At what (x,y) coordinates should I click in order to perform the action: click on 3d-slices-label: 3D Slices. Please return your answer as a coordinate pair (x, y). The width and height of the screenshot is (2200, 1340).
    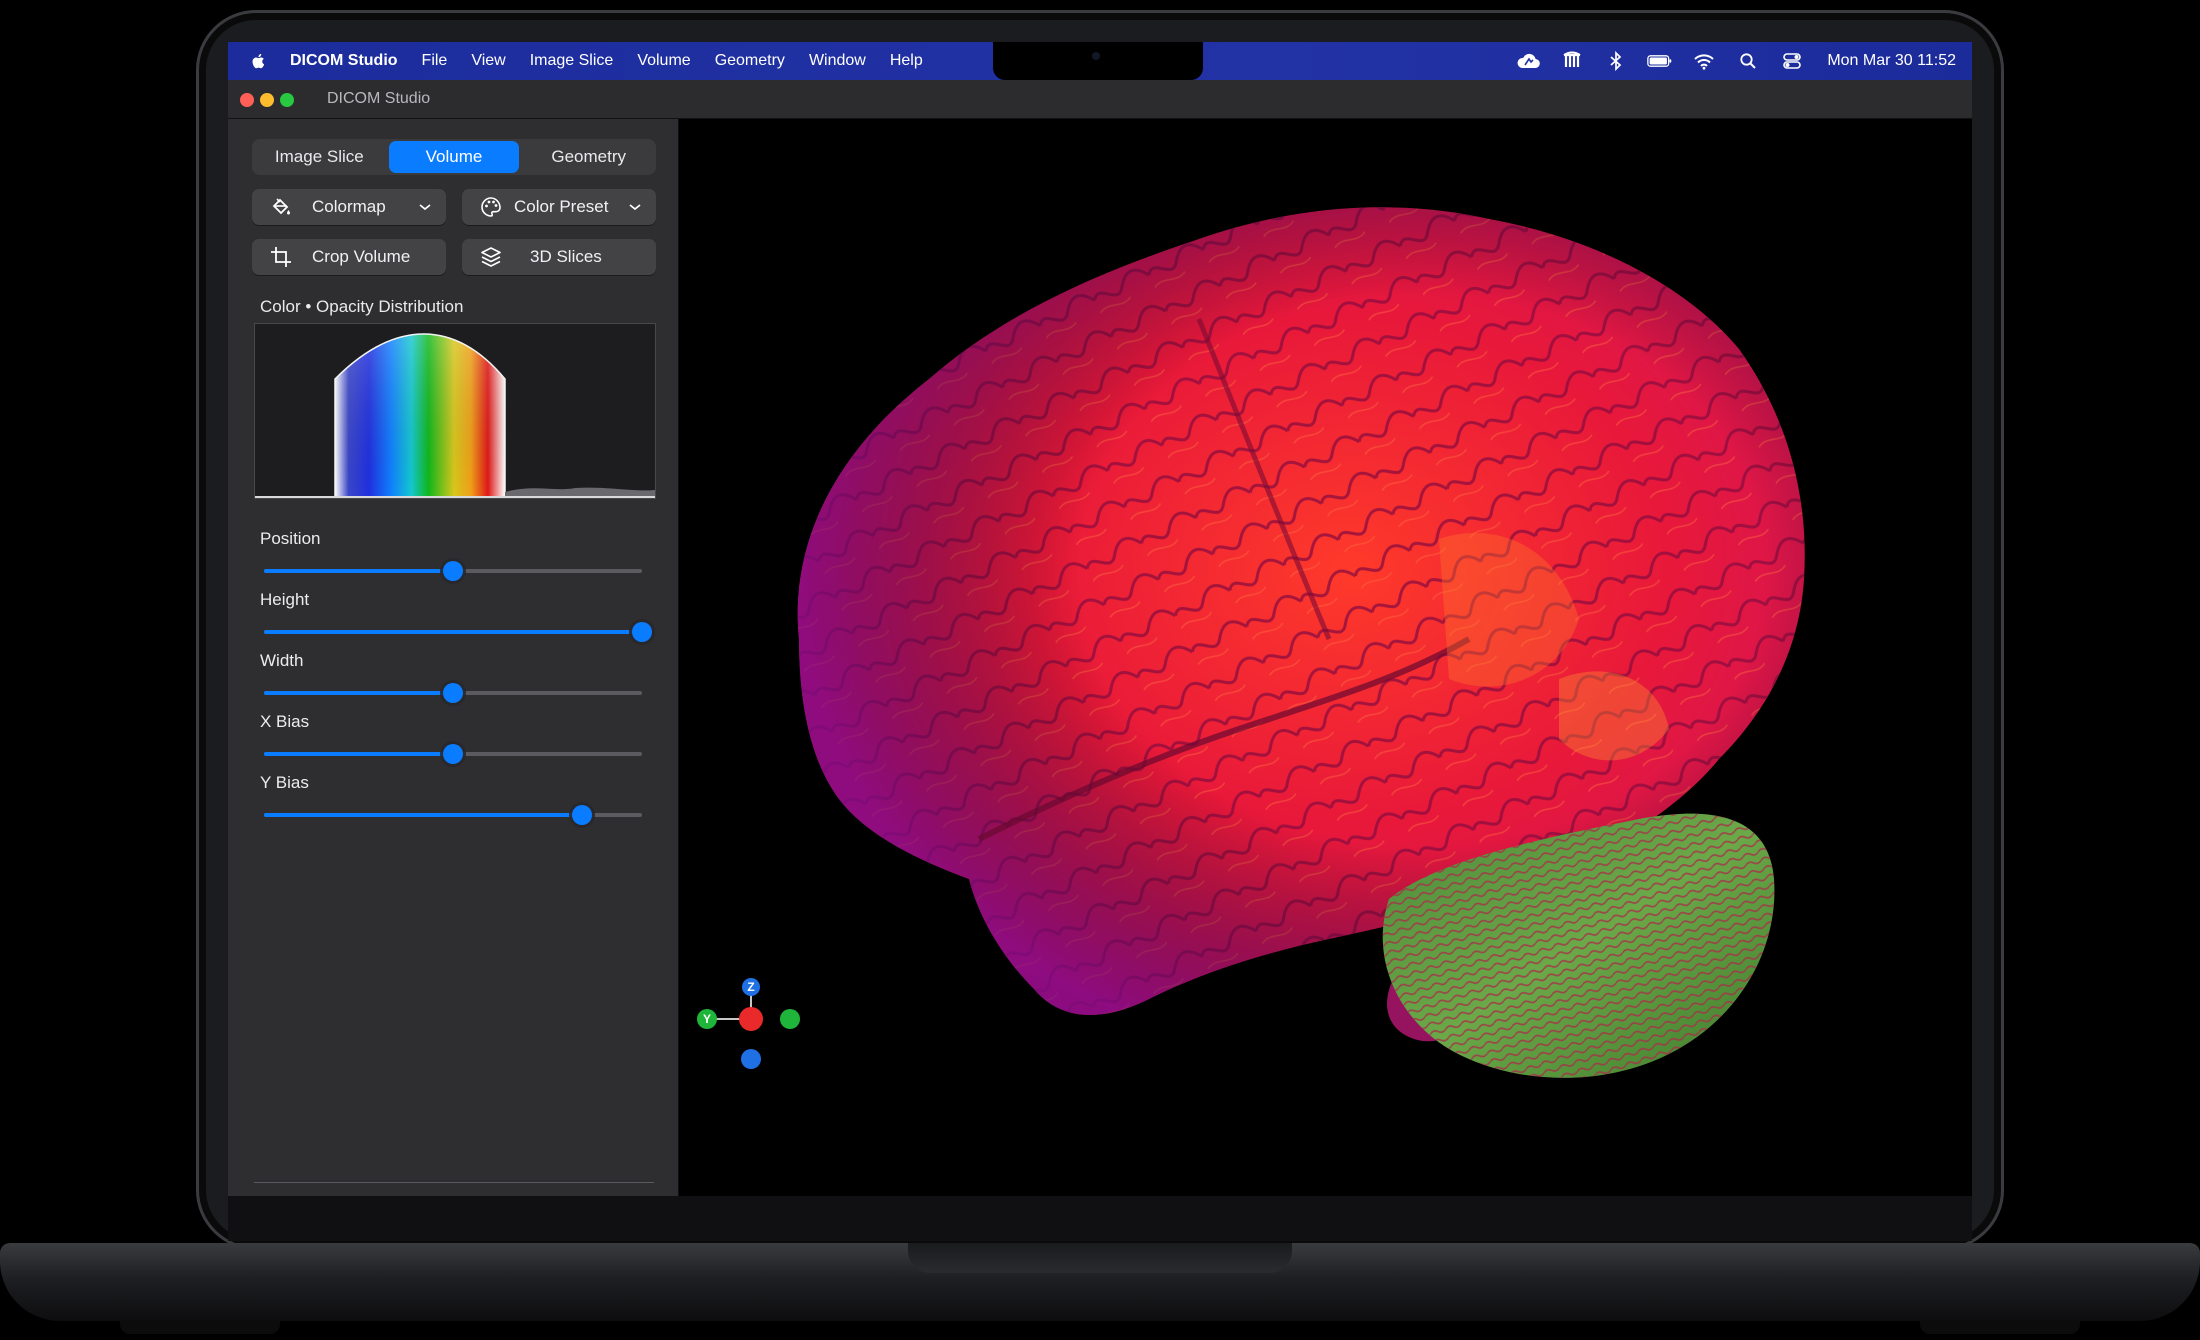
    Looking at the image, I should click on (566, 256).